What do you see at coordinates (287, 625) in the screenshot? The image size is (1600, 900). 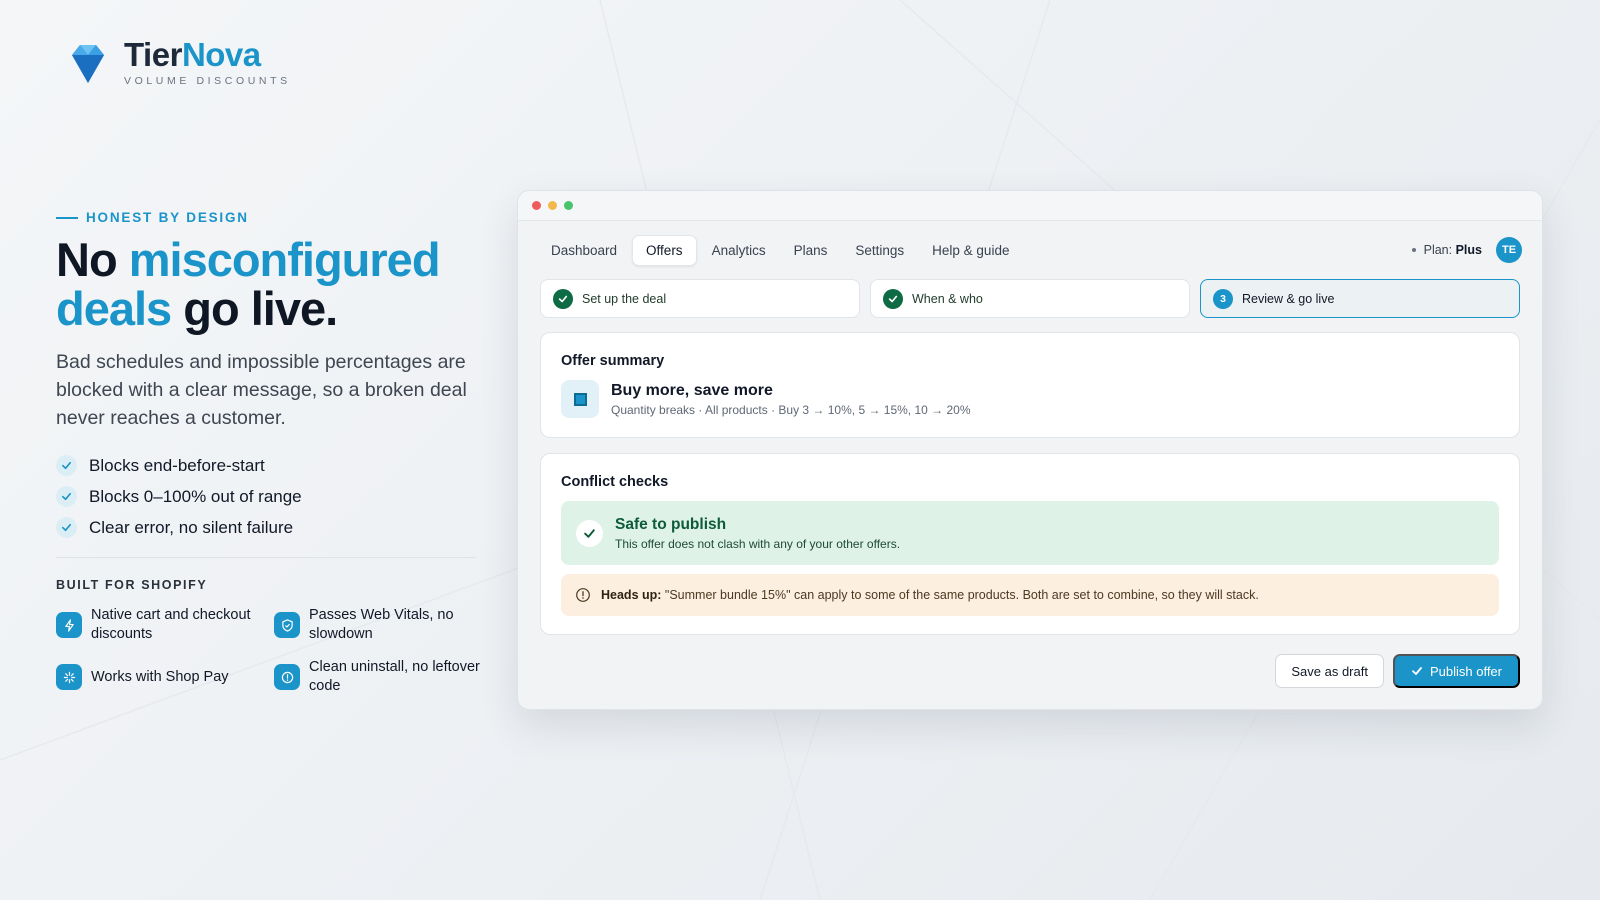 I see `shield-check-icon` at bounding box center [287, 625].